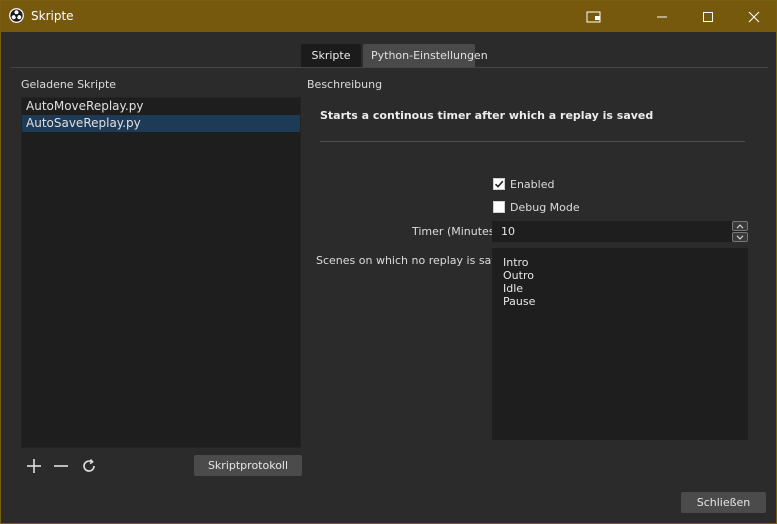  What do you see at coordinates (345, 84) in the screenshot?
I see `description-heading: Beschreibung` at bounding box center [345, 84].